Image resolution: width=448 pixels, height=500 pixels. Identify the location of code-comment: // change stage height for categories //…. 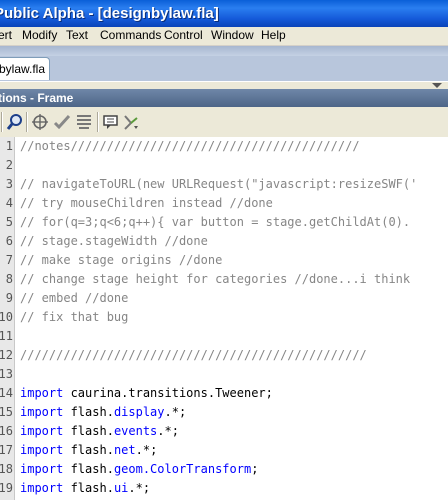
(215, 279).